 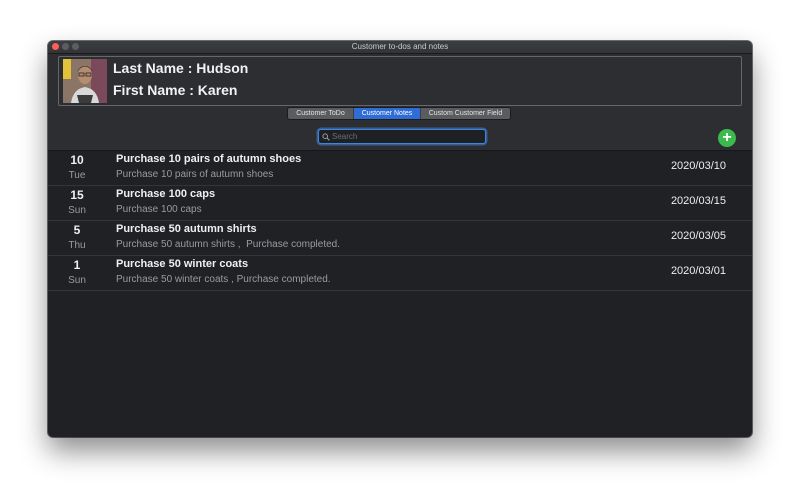 I want to click on add-note-button: +, so click(x=727, y=138).